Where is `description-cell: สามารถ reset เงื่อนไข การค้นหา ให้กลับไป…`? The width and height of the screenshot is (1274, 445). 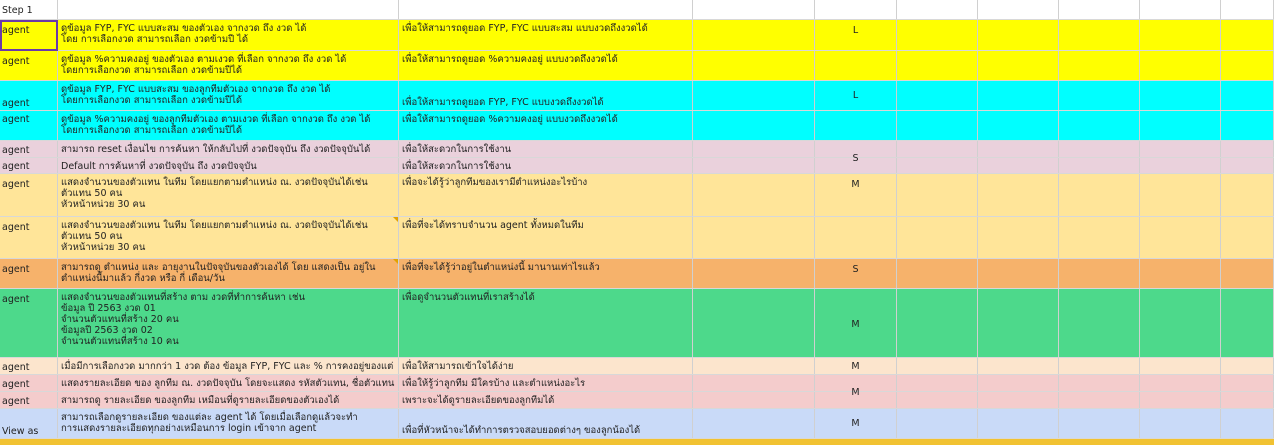 description-cell: สามารถ reset เงื่อนไข การค้นหา ให้กลับไป… is located at coordinates (228, 149).